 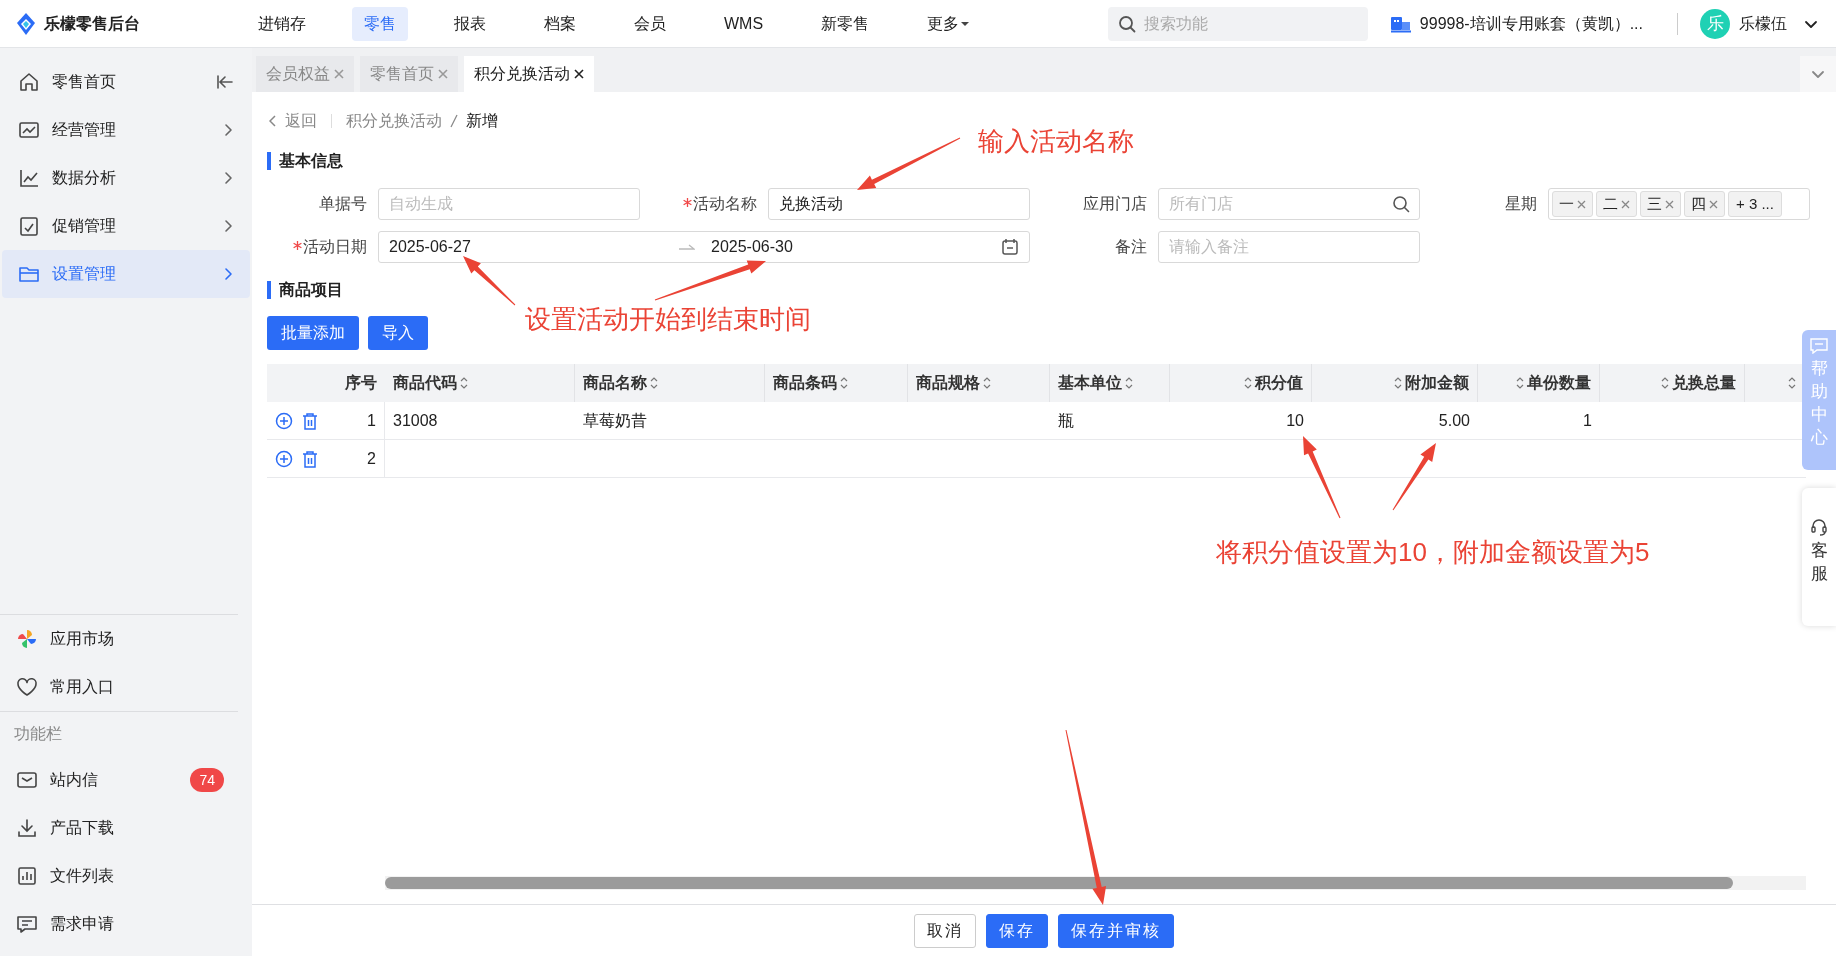 I want to click on tabs-dropdown-button, so click(x=1818, y=74).